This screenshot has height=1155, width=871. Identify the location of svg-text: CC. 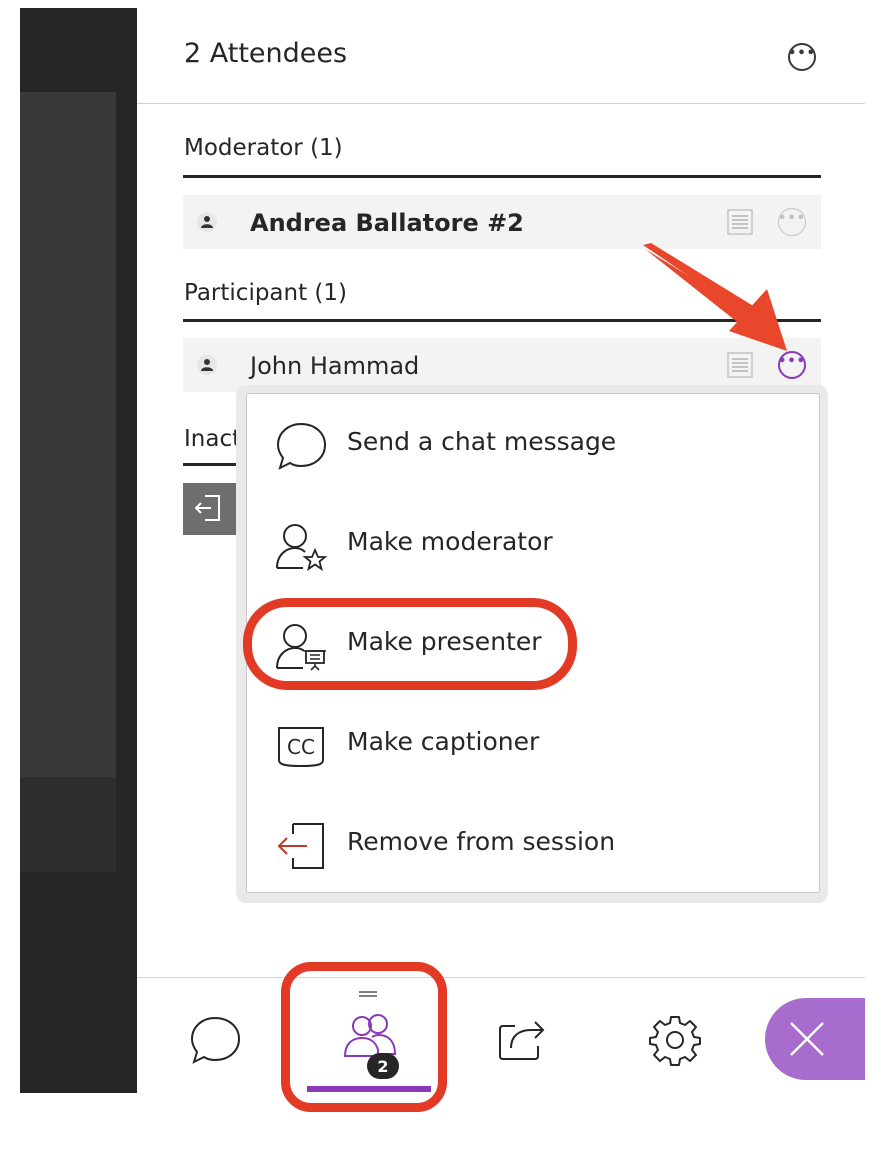
(301, 747).